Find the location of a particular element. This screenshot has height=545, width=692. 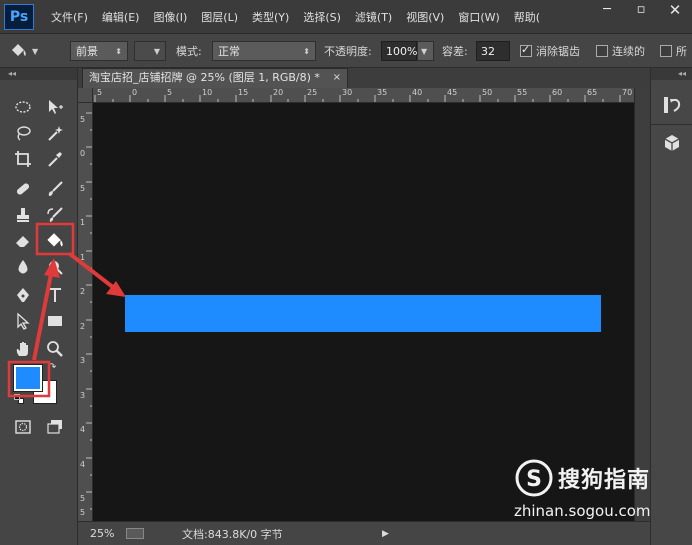

sogou-watermark: S 搜狗指南 zhinan.sogou.com is located at coordinates (599, 491).